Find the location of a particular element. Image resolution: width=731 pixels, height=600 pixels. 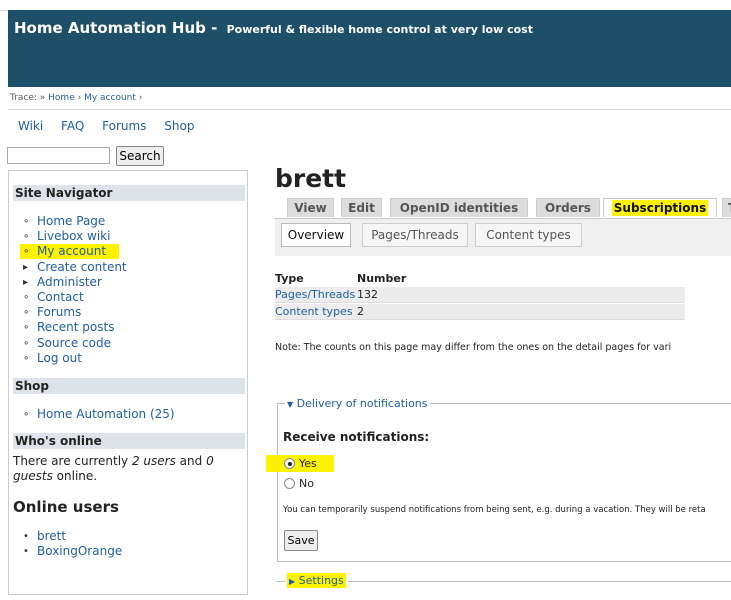

table-row: Content types 2 is located at coordinates (480, 312).